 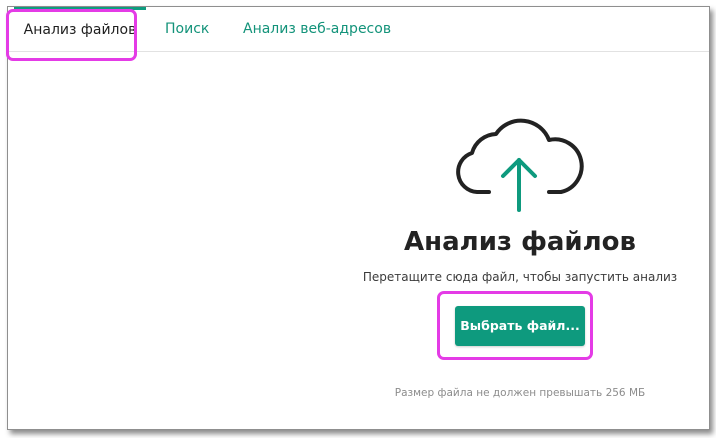 I want to click on tab-bar: Анализ файлов Поиск Анализ веб-адресов, so click(x=358, y=29).